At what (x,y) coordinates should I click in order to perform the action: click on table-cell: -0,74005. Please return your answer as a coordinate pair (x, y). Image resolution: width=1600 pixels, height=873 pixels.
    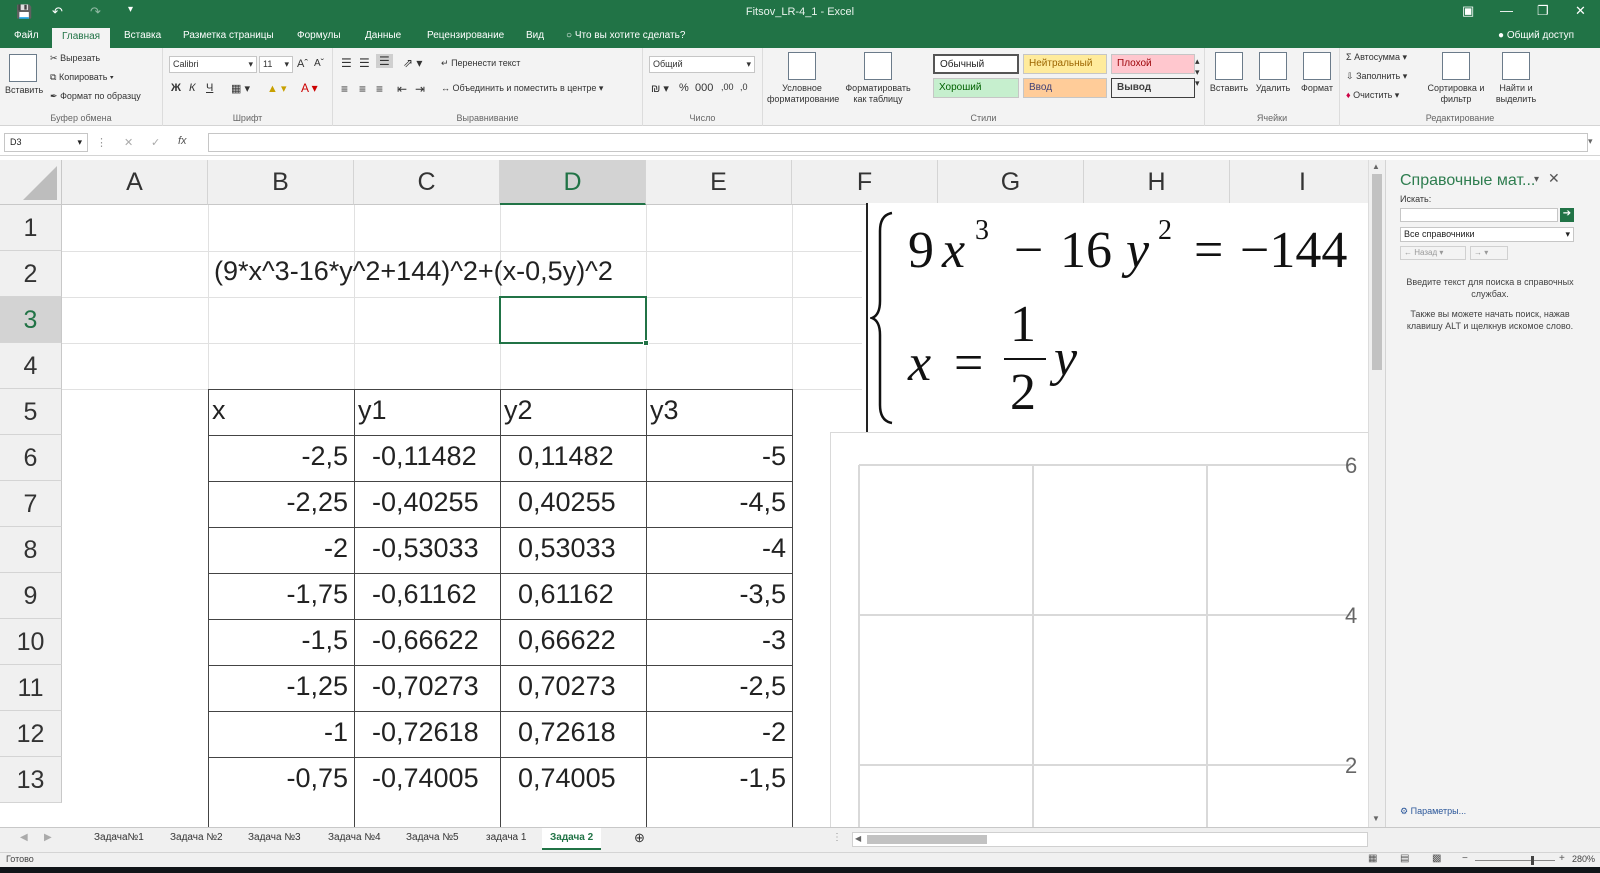
    Looking at the image, I should click on (425, 778).